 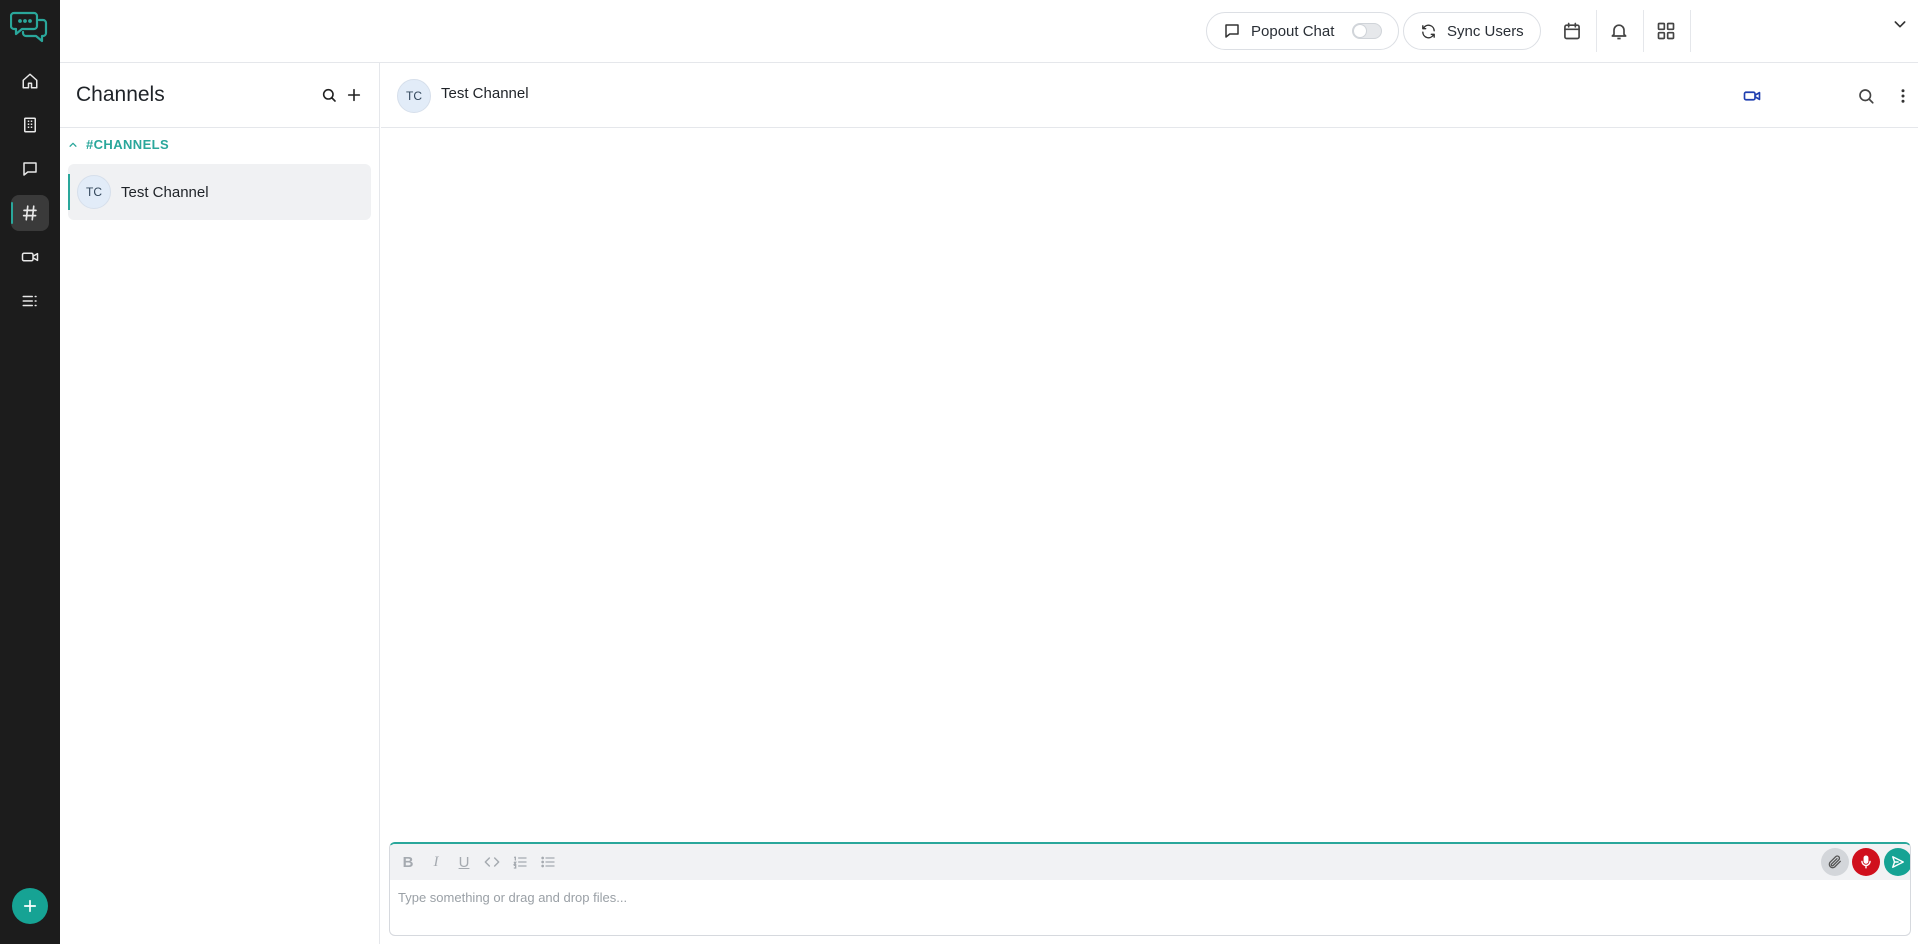 I want to click on chat-bubbles-logo-icon, so click(x=30, y=26).